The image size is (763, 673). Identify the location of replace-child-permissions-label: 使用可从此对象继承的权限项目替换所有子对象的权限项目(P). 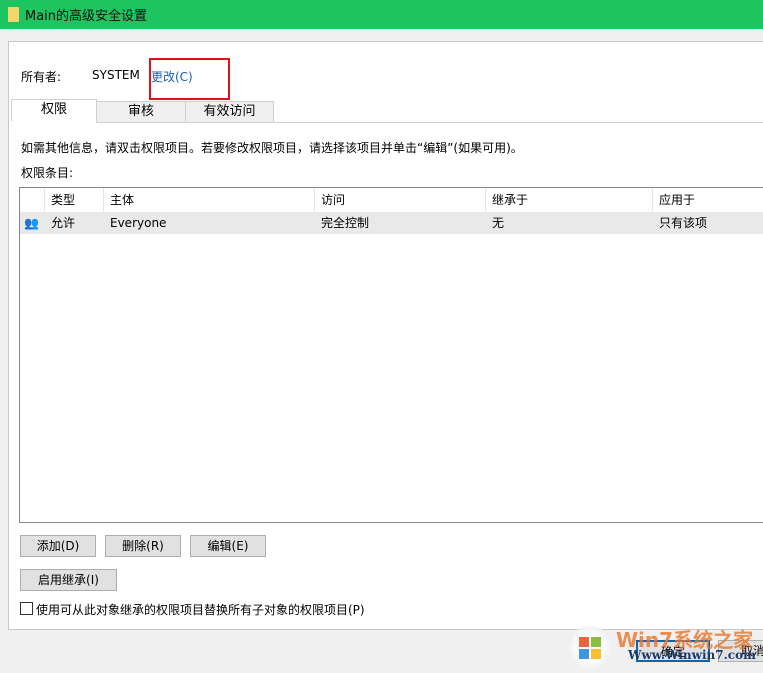
(200, 610).